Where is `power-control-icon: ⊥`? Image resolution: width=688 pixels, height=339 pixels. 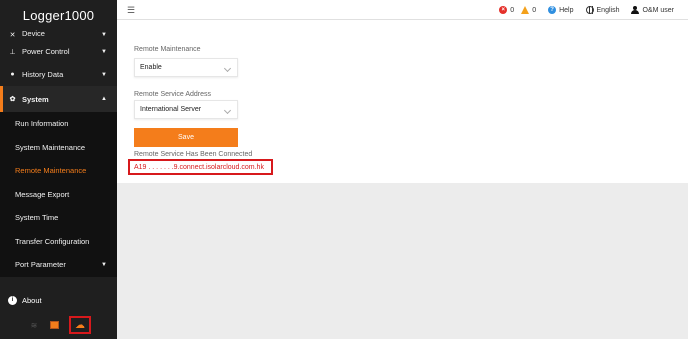 power-control-icon: ⊥ is located at coordinates (12, 52).